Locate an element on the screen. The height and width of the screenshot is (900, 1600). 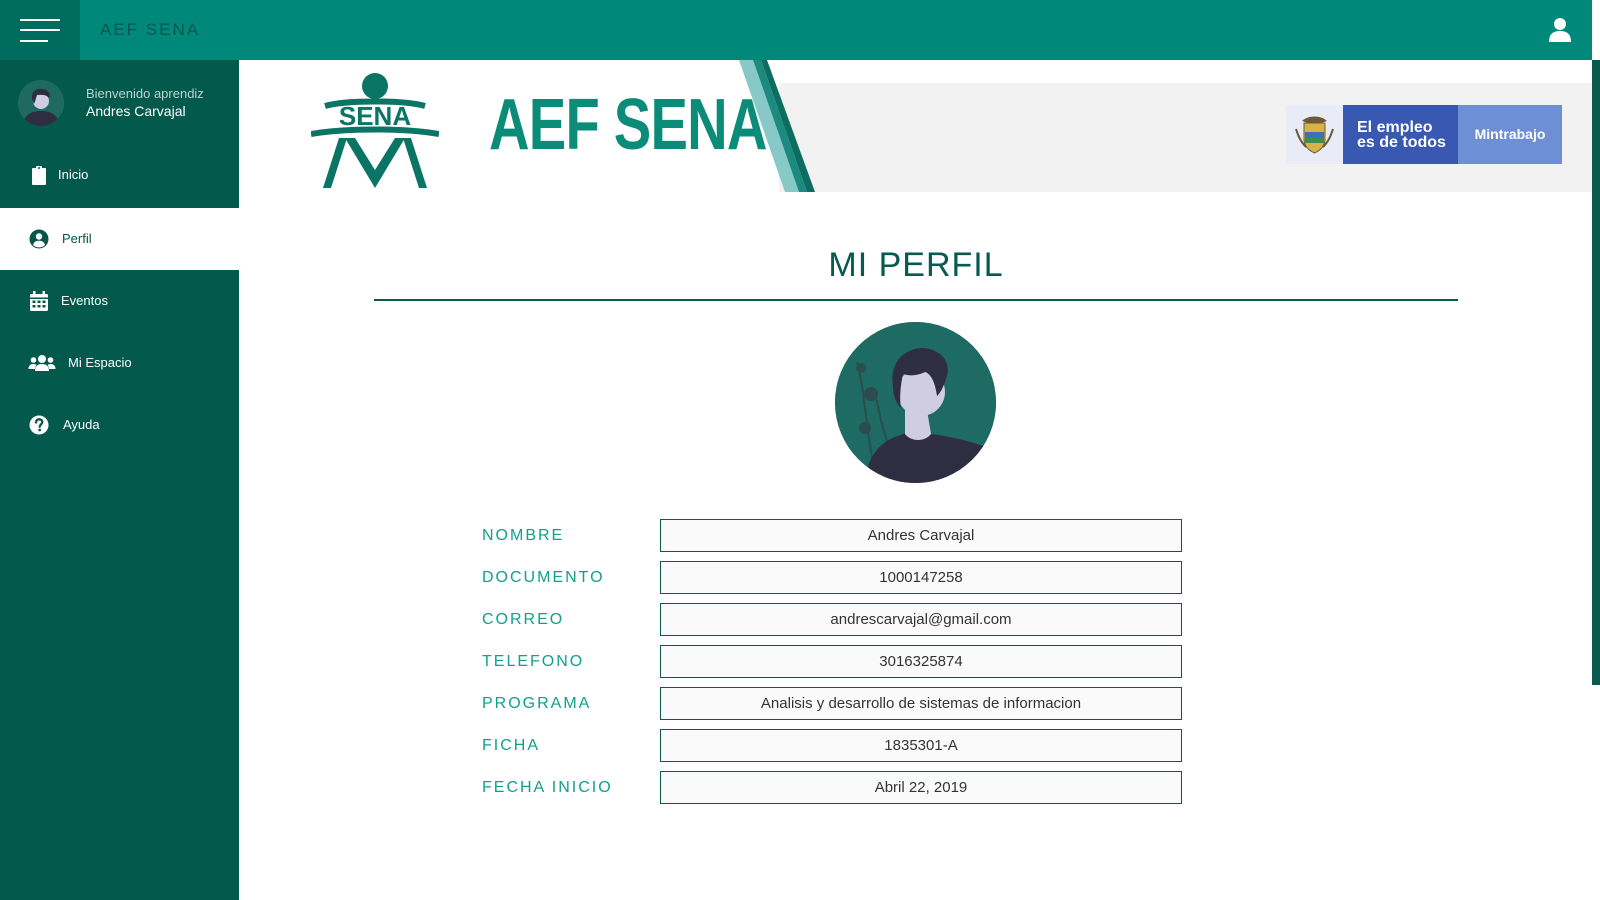
sidebar-item-inicio: Inicio is located at coordinates (119, 175).